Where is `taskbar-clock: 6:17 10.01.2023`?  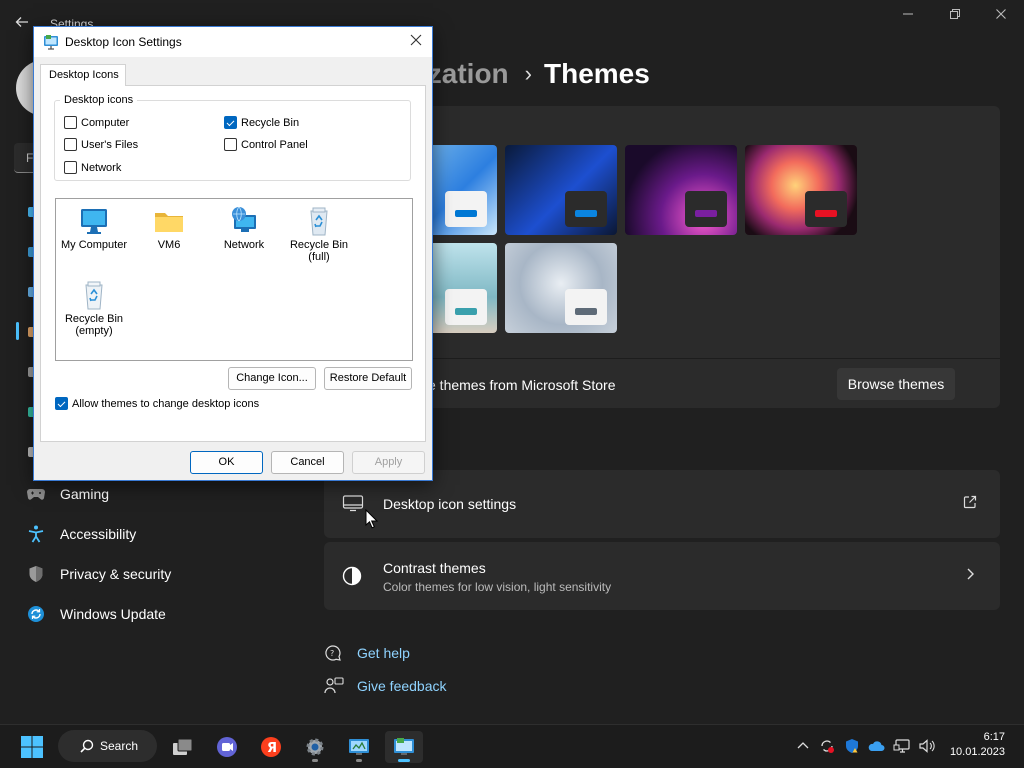
taskbar-clock: 6:17 10.01.2023 is located at coordinates (977, 745).